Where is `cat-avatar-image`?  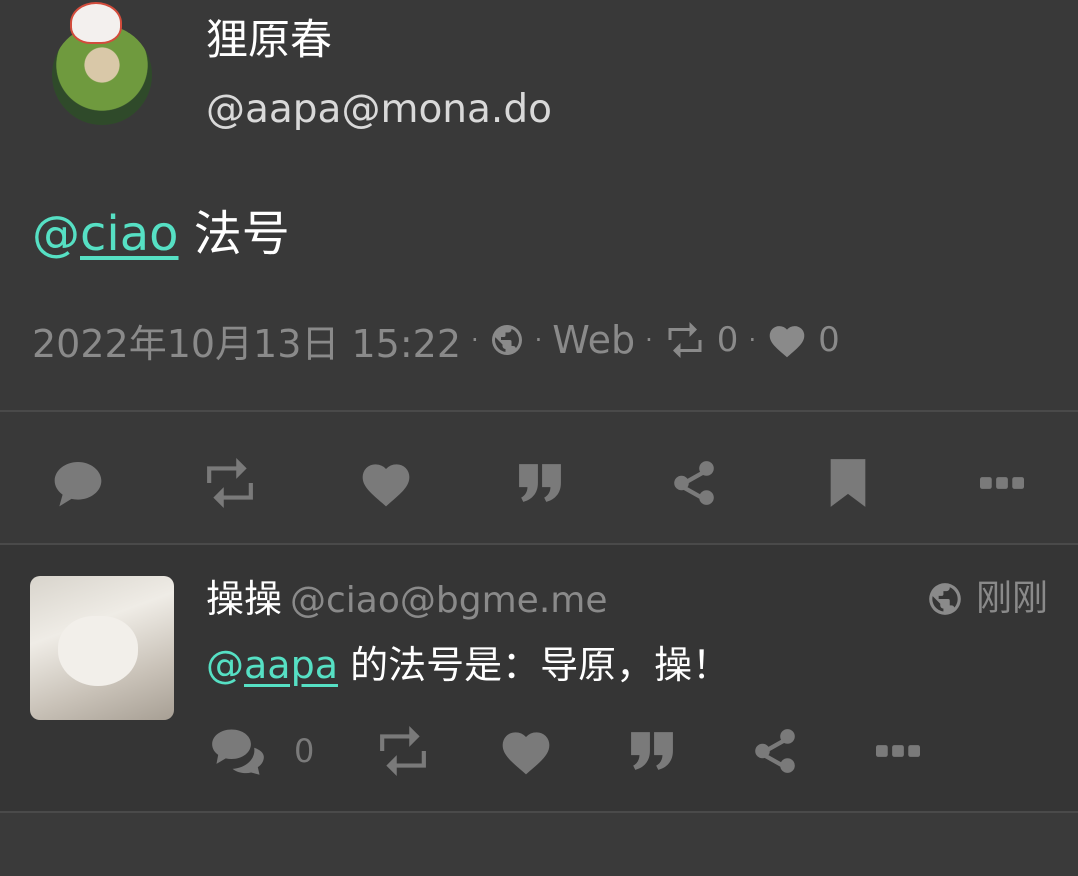 cat-avatar-image is located at coordinates (98, 651).